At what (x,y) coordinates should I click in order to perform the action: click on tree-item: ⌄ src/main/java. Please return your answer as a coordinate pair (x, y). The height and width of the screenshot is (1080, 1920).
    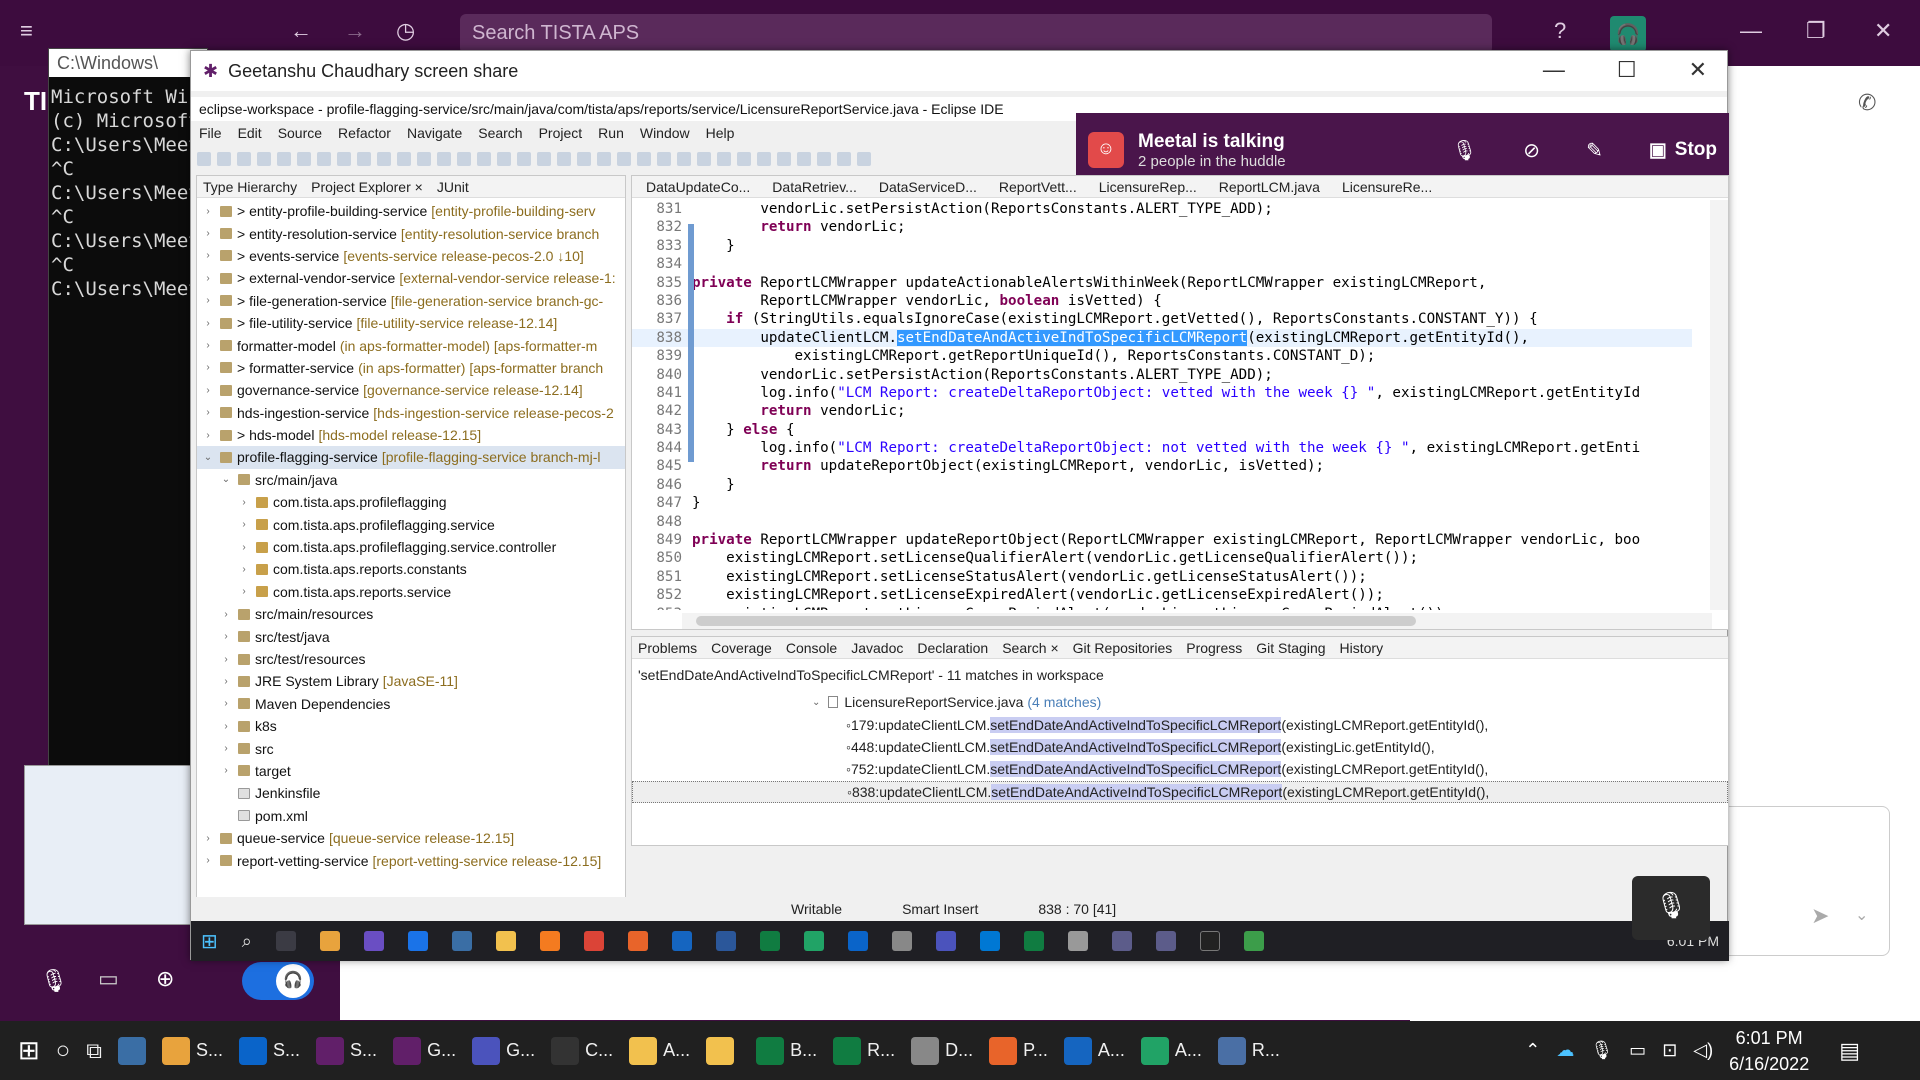
    Looking at the image, I should click on (411, 480).